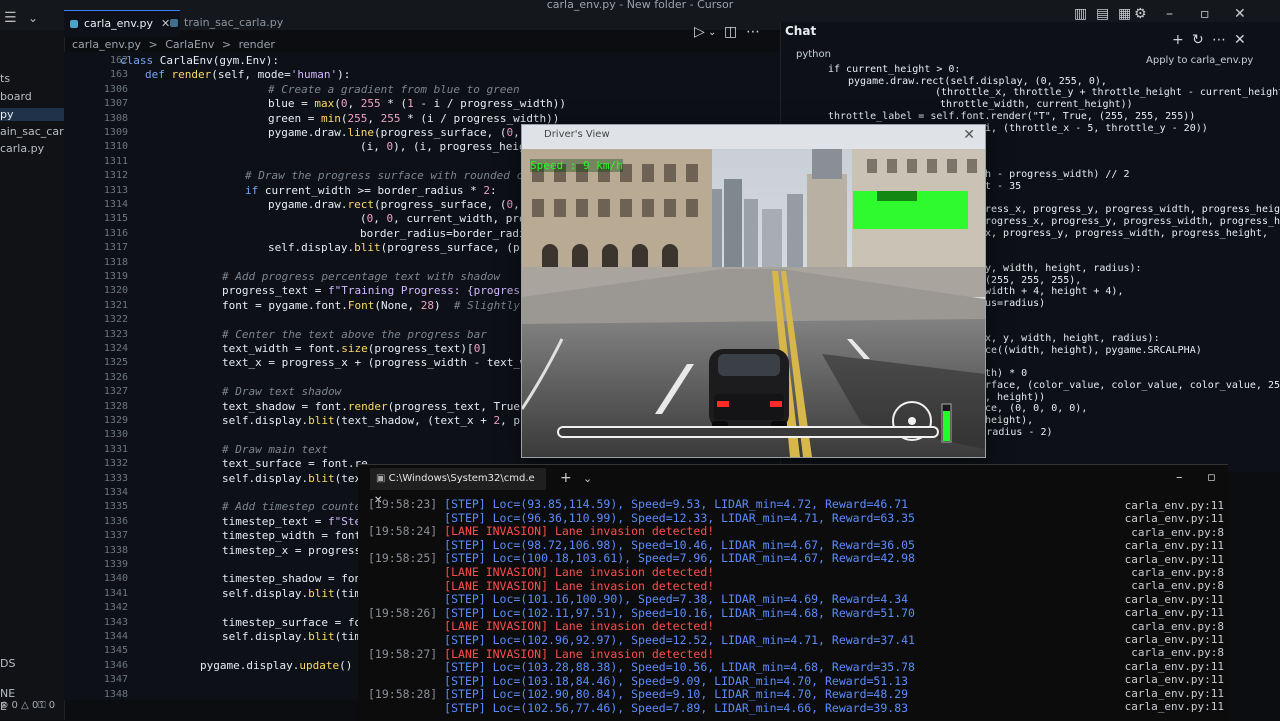 The image size is (1280, 721). Describe the element at coordinates (406, 558) in the screenshot. I see `terminal-timestamp: [19:58:25]` at that location.